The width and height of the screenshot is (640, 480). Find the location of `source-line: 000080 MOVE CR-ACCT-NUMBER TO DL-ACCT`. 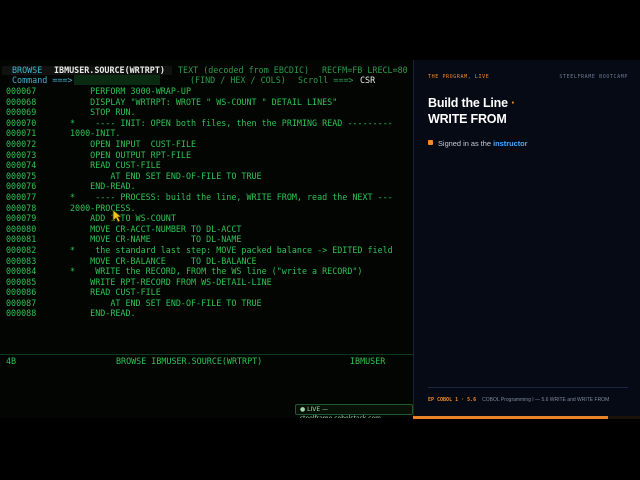

source-line: 000080 MOVE CR-ACCT-NUMBER TO DL-ACCT is located at coordinates (206, 229).